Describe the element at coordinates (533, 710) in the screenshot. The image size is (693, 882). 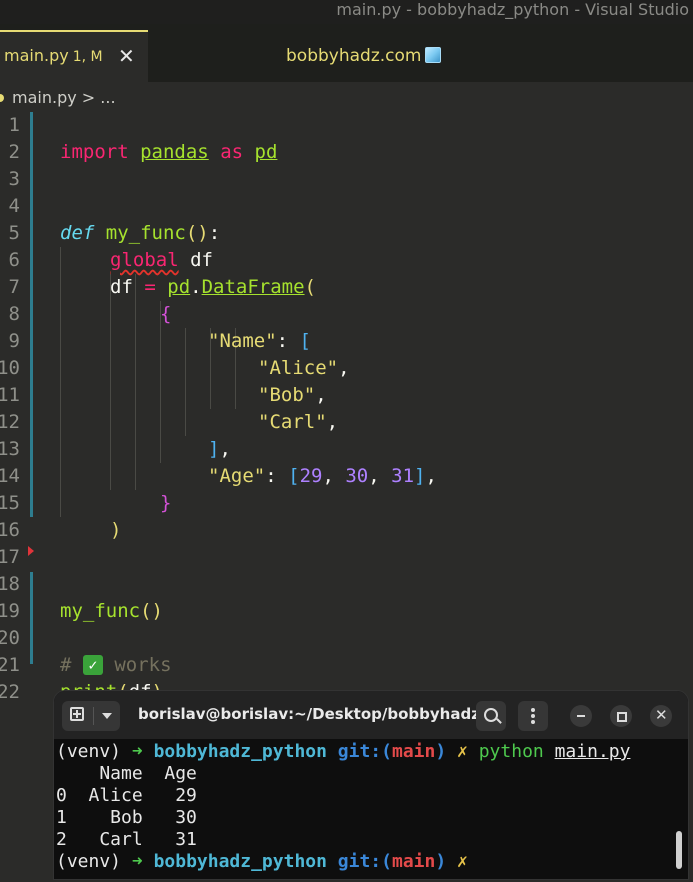
I see `kebab-menu-icon` at that location.